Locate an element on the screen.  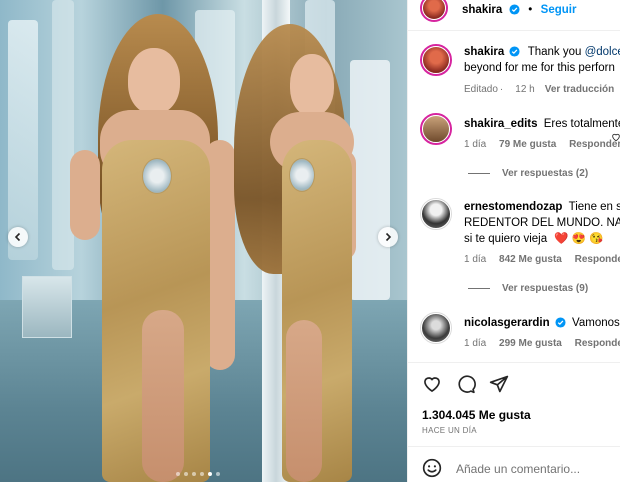
comment-emoji: ❤️ 😍 😘 is located at coordinates (579, 239).